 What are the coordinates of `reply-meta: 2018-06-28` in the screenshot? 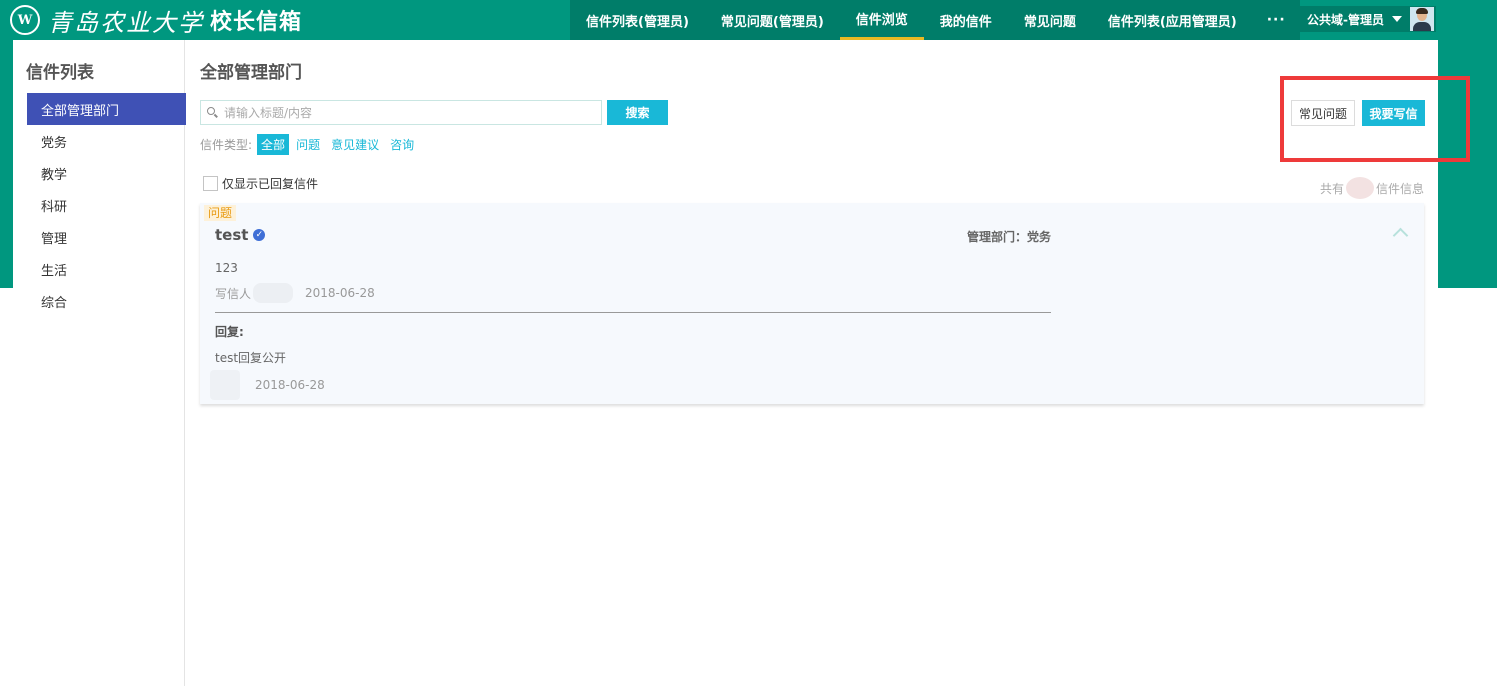 It's located at (267, 385).